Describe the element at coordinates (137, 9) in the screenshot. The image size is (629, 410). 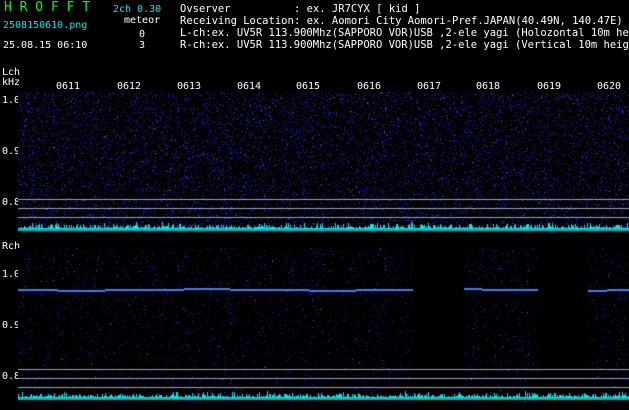
I see `version-label: 2ch 0.30` at that location.